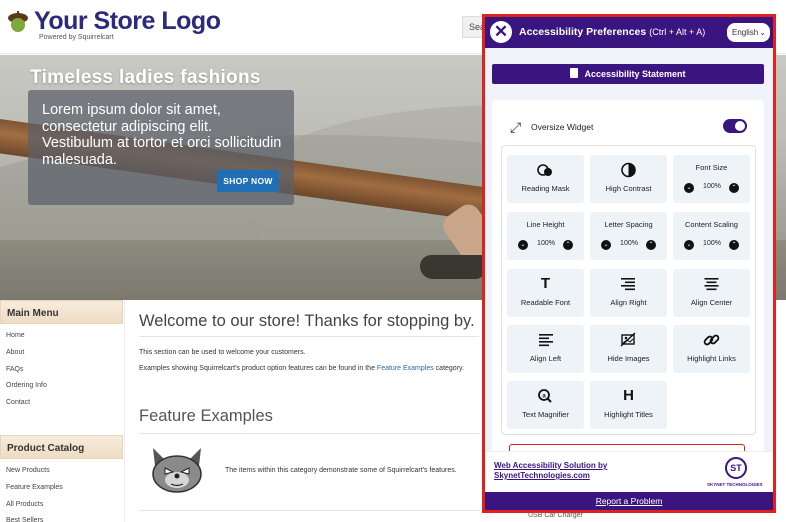 The width and height of the screenshot is (786, 522). I want to click on tile-align-right: Align Right, so click(628, 293).